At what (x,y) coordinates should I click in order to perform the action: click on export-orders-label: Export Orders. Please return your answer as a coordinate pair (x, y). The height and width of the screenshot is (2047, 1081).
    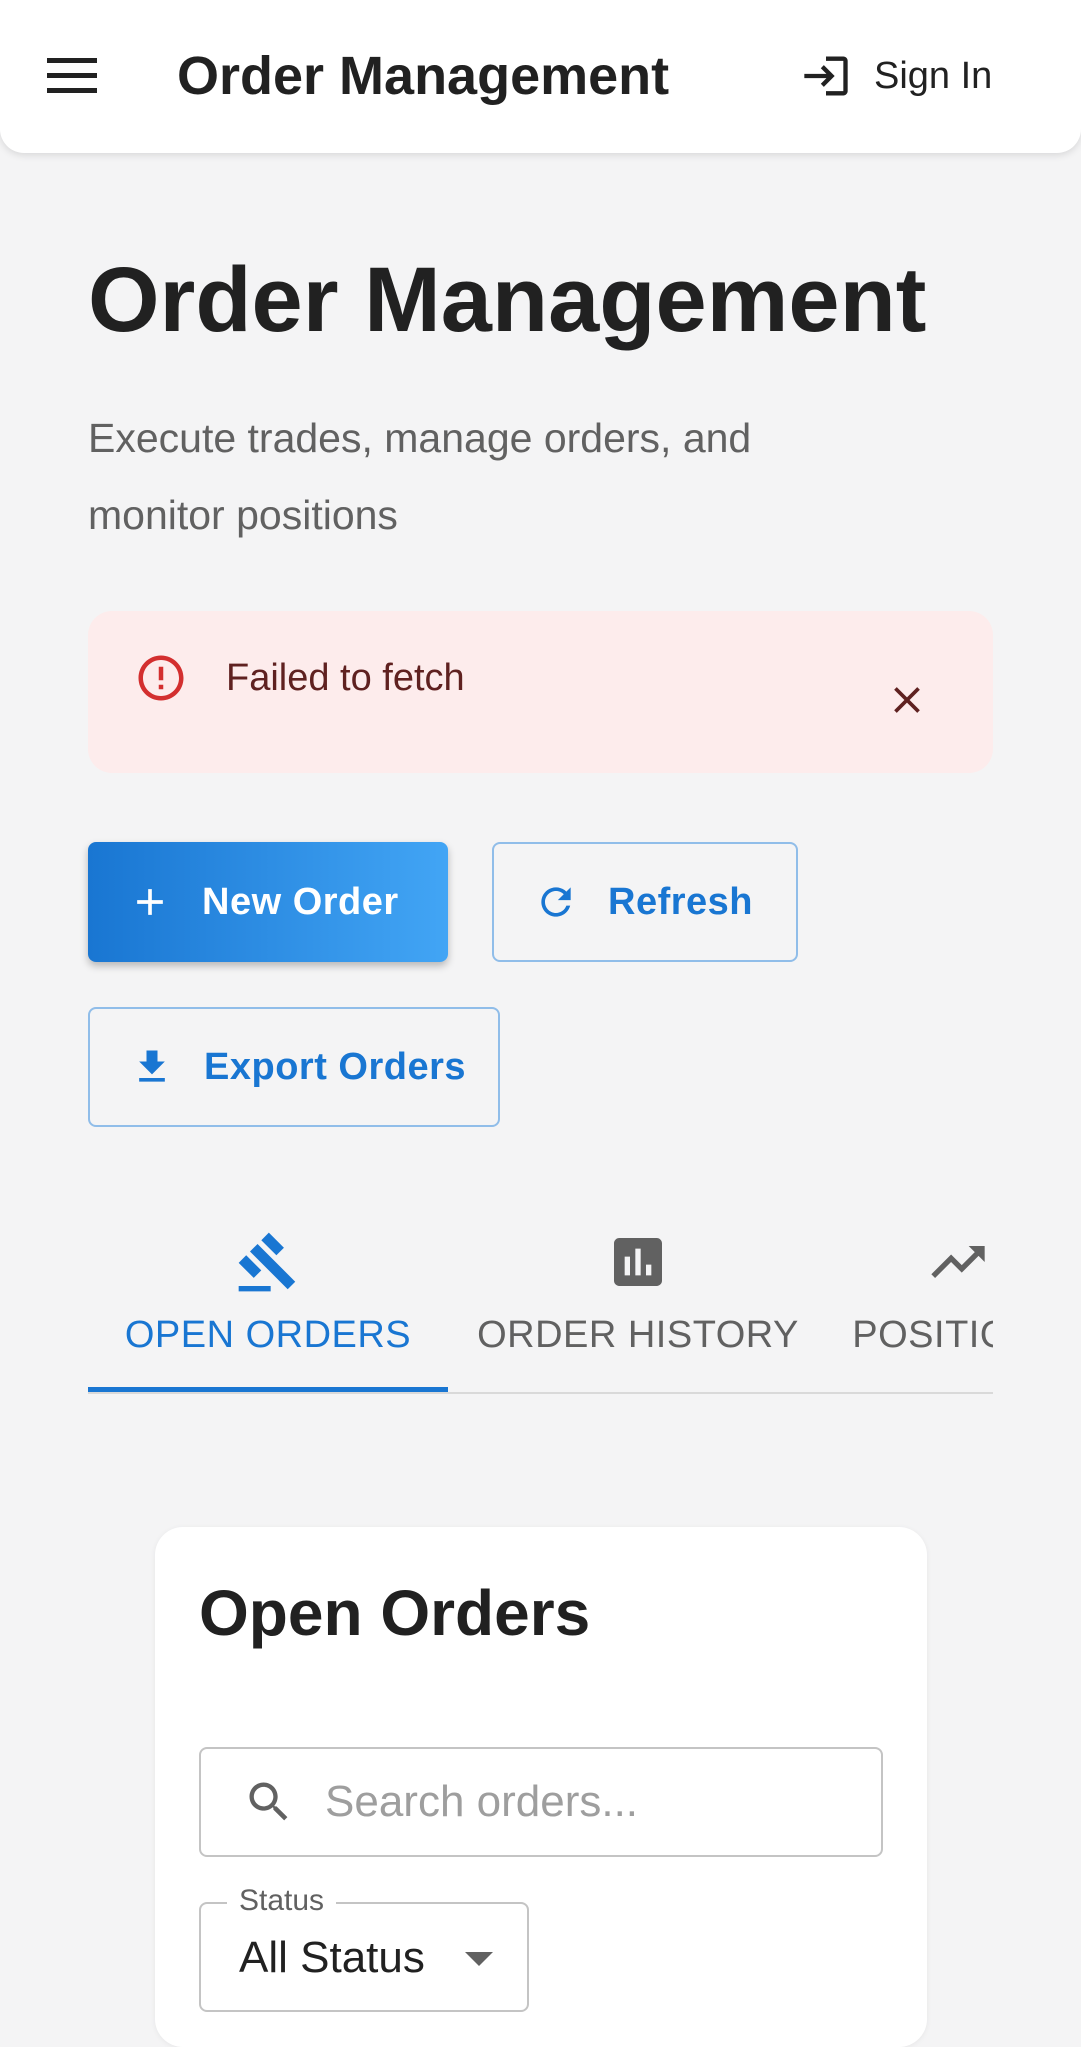
    Looking at the image, I should click on (335, 1066).